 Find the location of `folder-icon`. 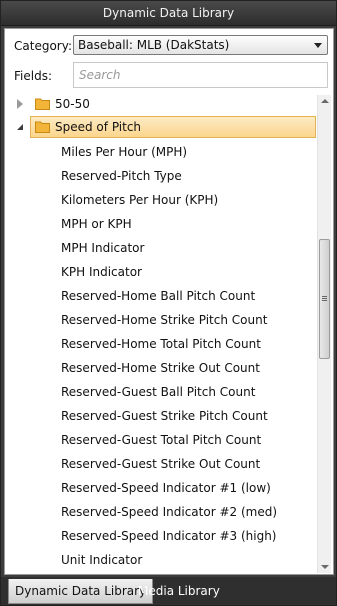

folder-icon is located at coordinates (42, 104).